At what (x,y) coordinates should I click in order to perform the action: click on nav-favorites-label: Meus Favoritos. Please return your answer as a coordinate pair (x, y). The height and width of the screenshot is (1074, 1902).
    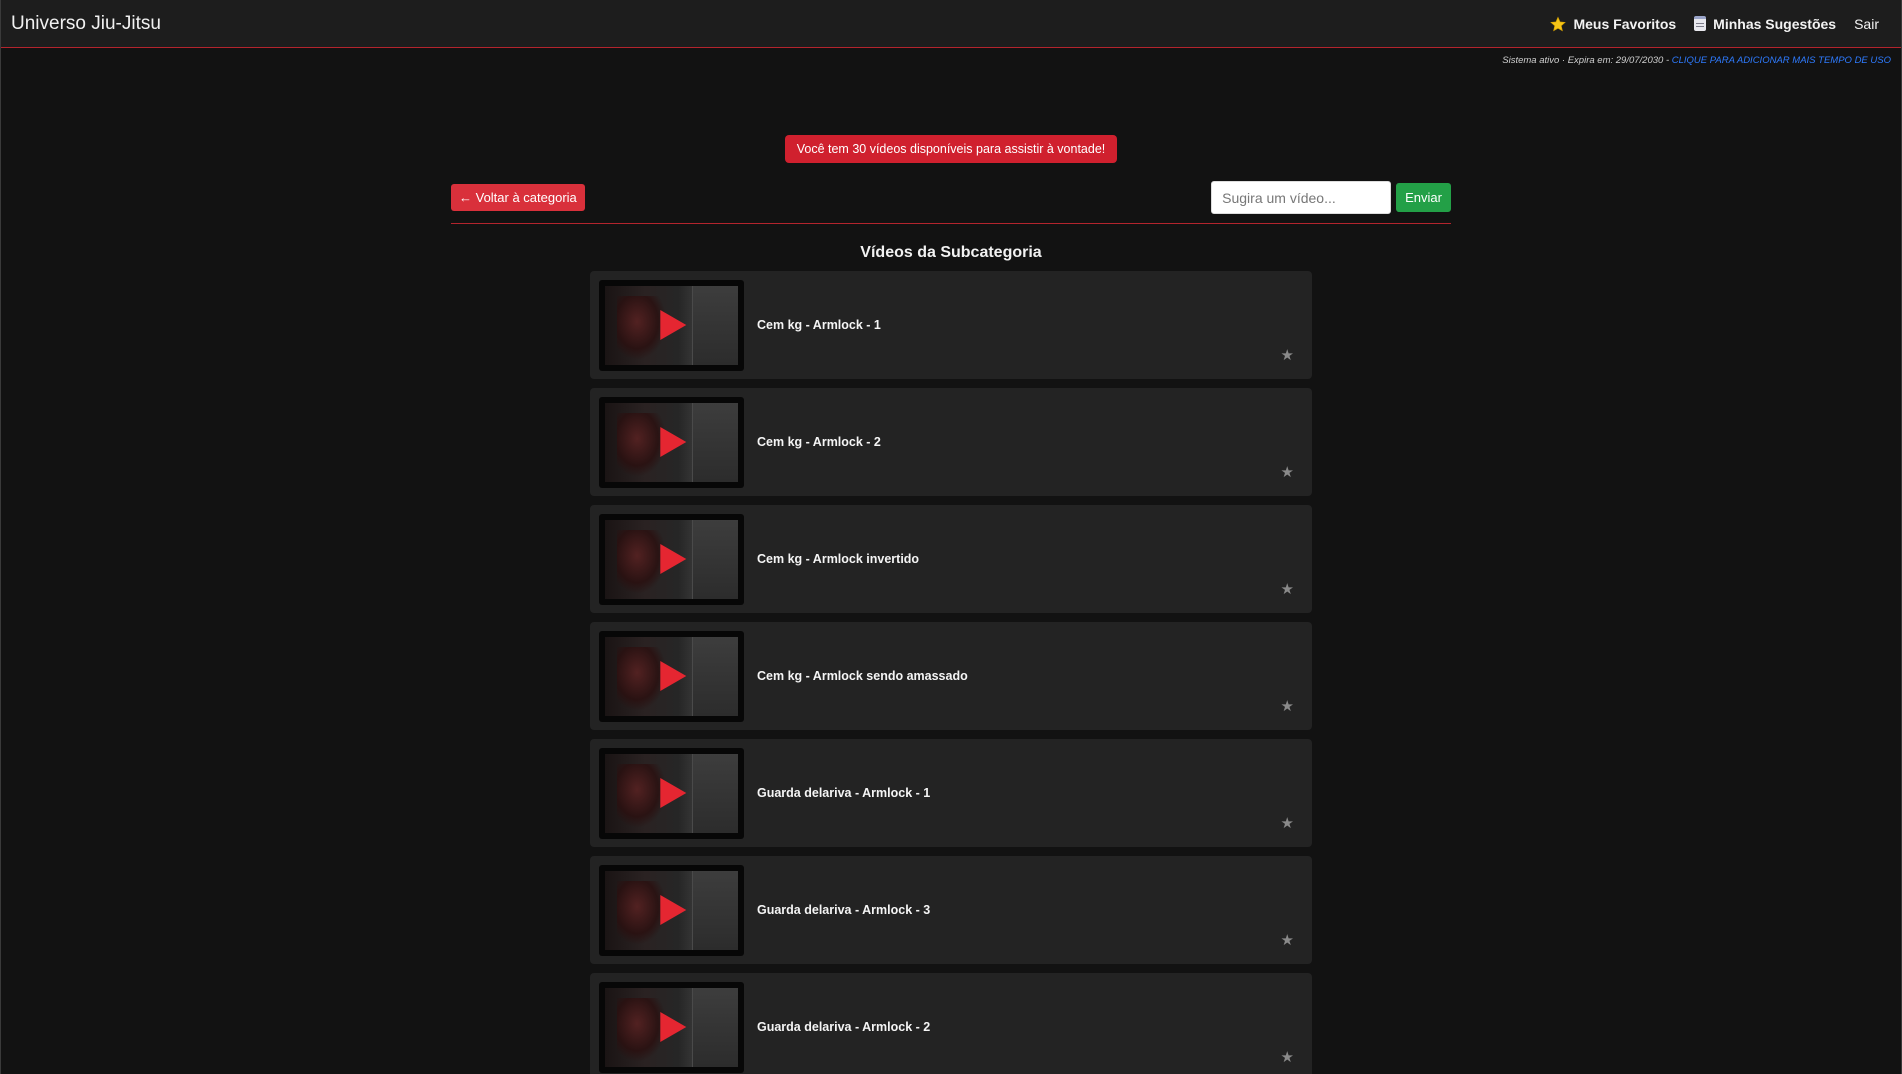
    Looking at the image, I should click on (1625, 23).